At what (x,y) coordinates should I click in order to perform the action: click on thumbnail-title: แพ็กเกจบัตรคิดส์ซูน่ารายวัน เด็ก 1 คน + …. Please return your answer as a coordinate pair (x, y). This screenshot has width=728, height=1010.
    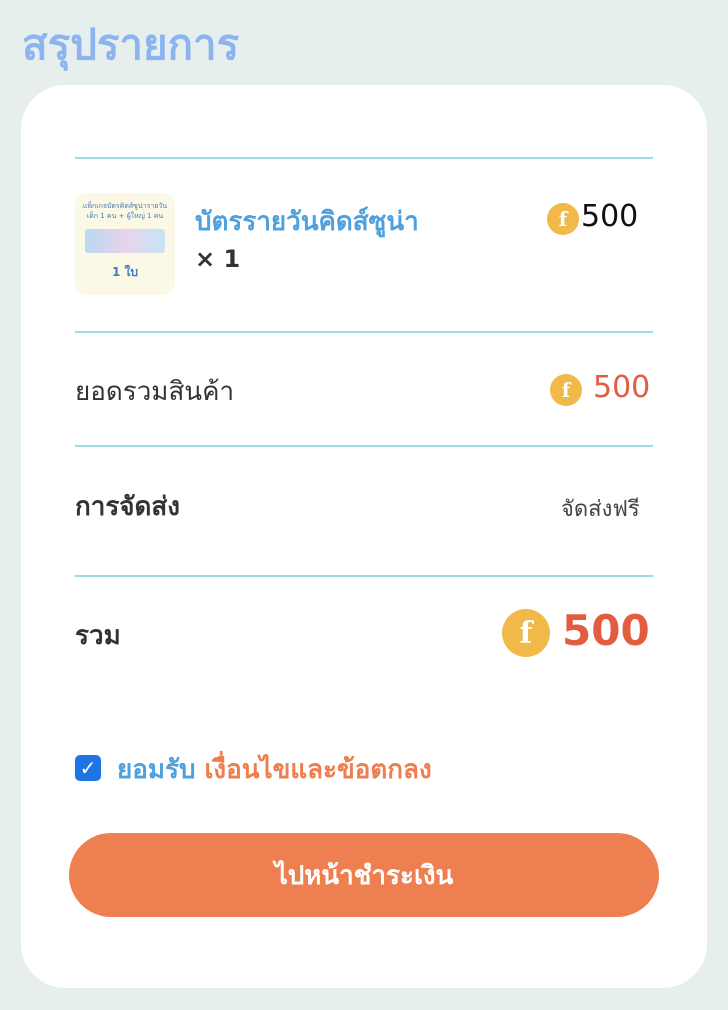
    Looking at the image, I should click on (125, 211).